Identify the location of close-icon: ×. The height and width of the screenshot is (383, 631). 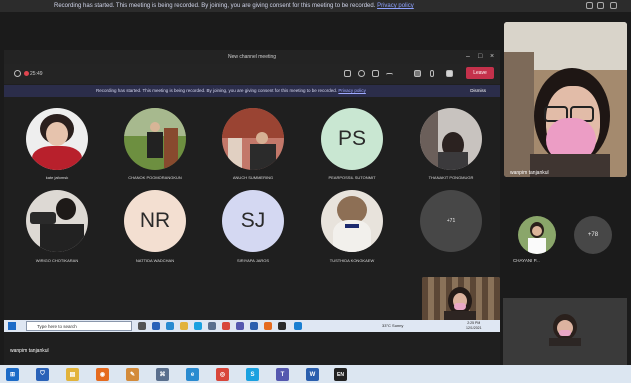
(492, 57).